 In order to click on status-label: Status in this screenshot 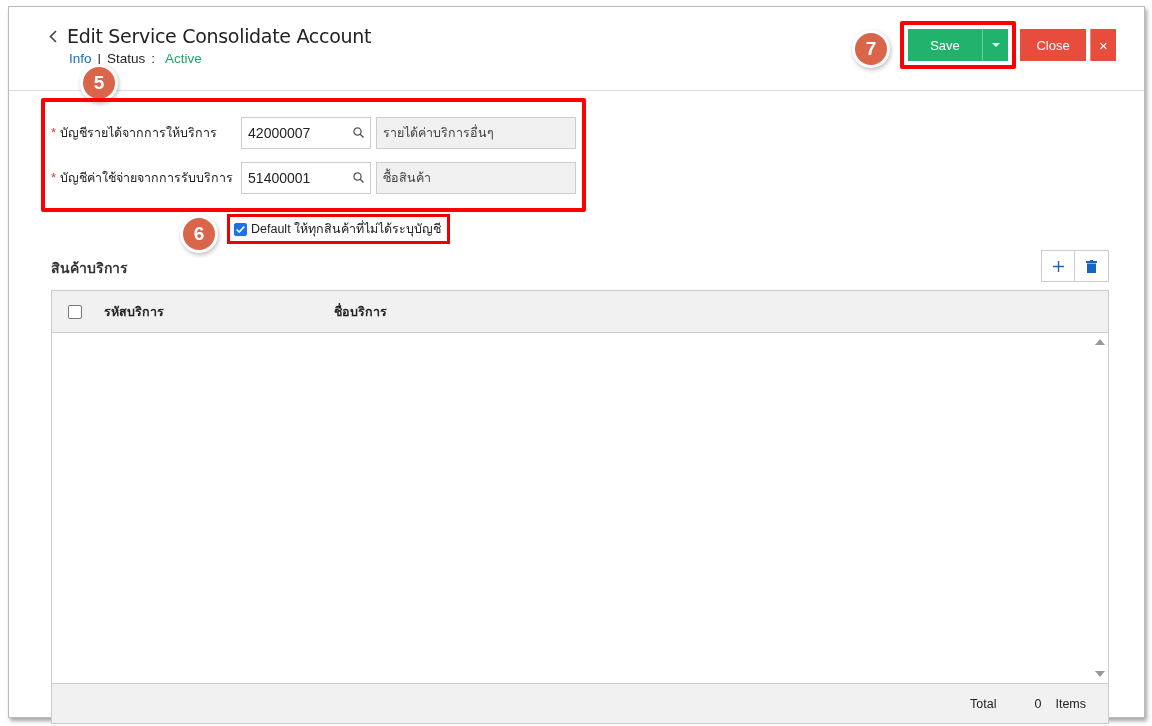, I will do `click(126, 58)`.